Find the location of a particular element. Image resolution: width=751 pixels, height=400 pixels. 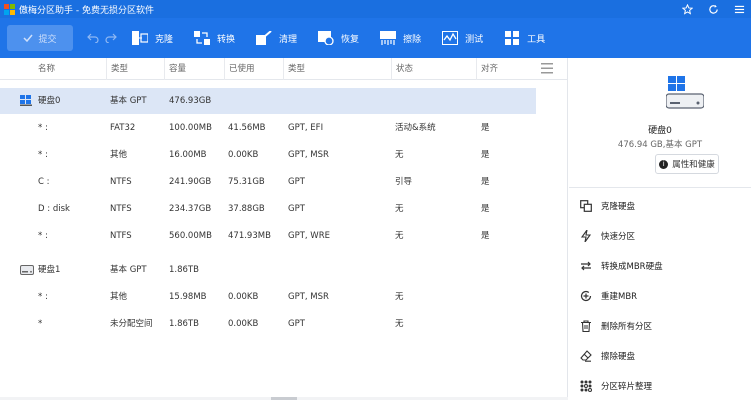

rebuild-mbr-icon is located at coordinates (586, 296).